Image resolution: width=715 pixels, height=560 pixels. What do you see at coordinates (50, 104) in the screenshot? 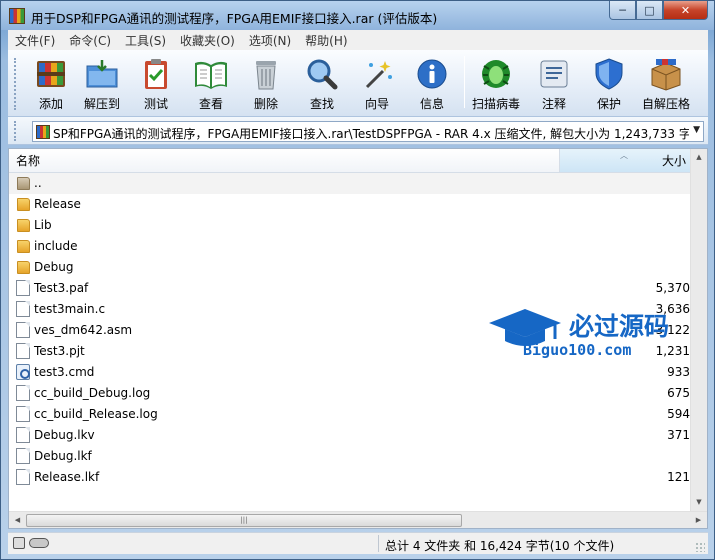
I see `add-label: 添加` at bounding box center [50, 104].